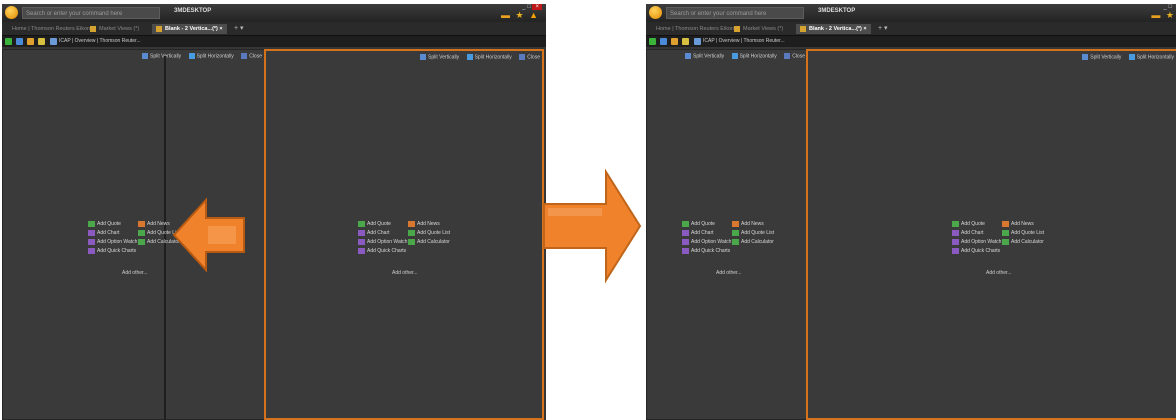 The height and width of the screenshot is (420, 1176). What do you see at coordinates (533, 15) in the screenshot?
I see `warning-icon: ▲` at bounding box center [533, 15].